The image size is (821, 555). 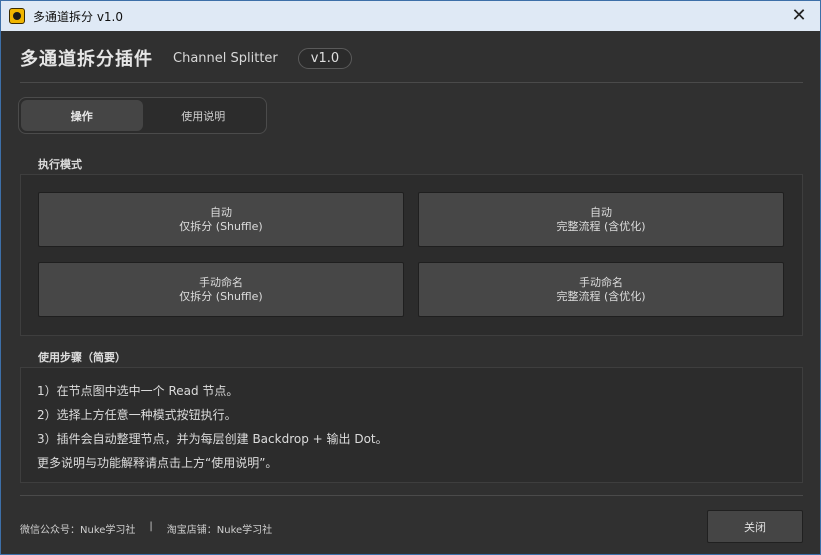 I want to click on execution-mode-label: 执行模式, so click(x=60, y=164).